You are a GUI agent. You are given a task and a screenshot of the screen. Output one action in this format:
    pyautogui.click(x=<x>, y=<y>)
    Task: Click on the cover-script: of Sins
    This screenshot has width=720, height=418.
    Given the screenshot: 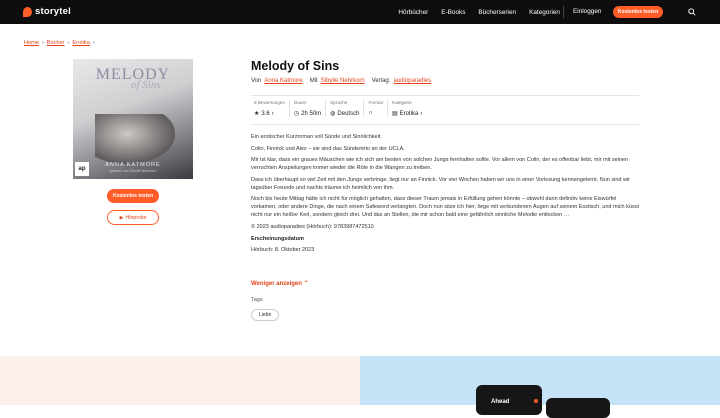 What is the action you would take?
    pyautogui.click(x=146, y=85)
    